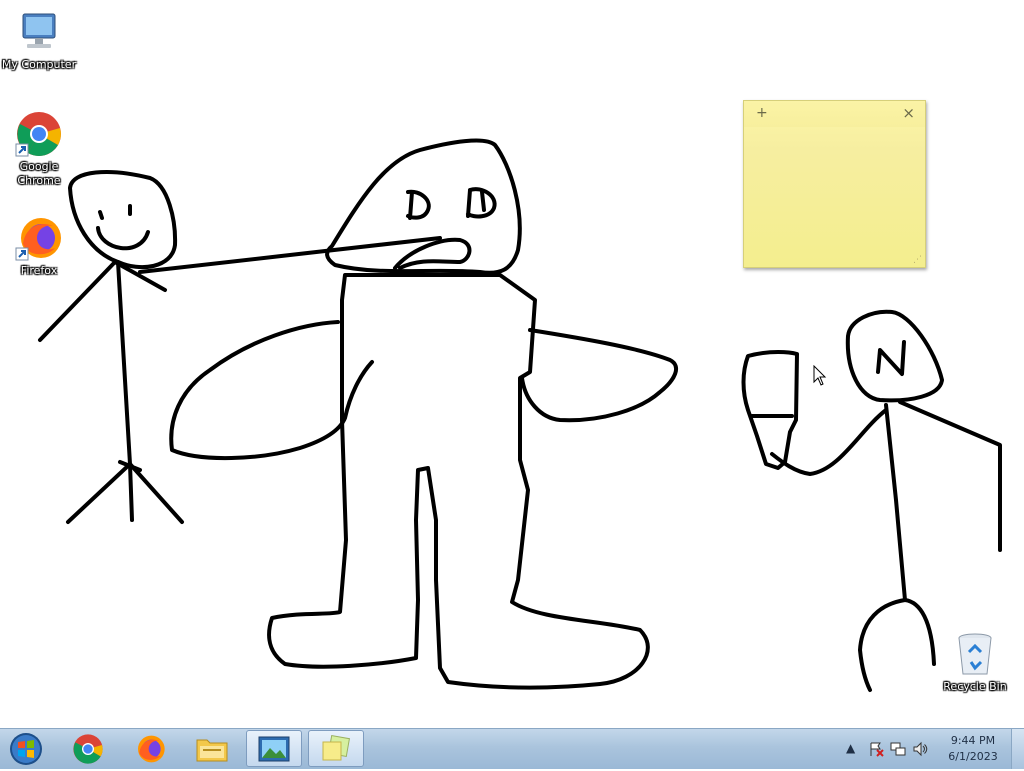  I want to click on network-icon, so click(898, 749).